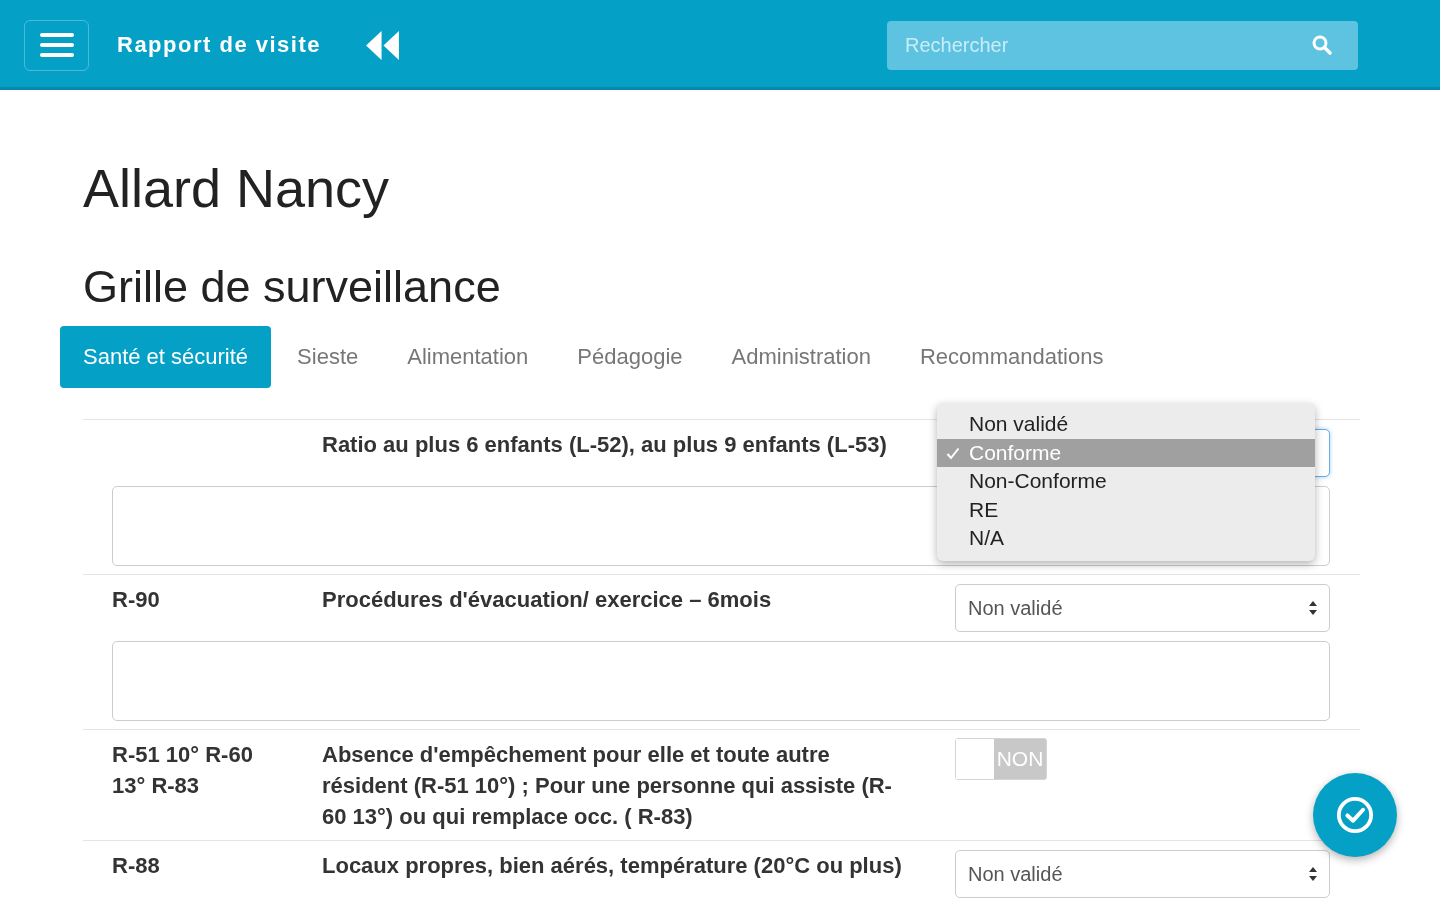 The height and width of the screenshot is (900, 1440). I want to click on dropdown-option: Non validé, so click(1126, 424).